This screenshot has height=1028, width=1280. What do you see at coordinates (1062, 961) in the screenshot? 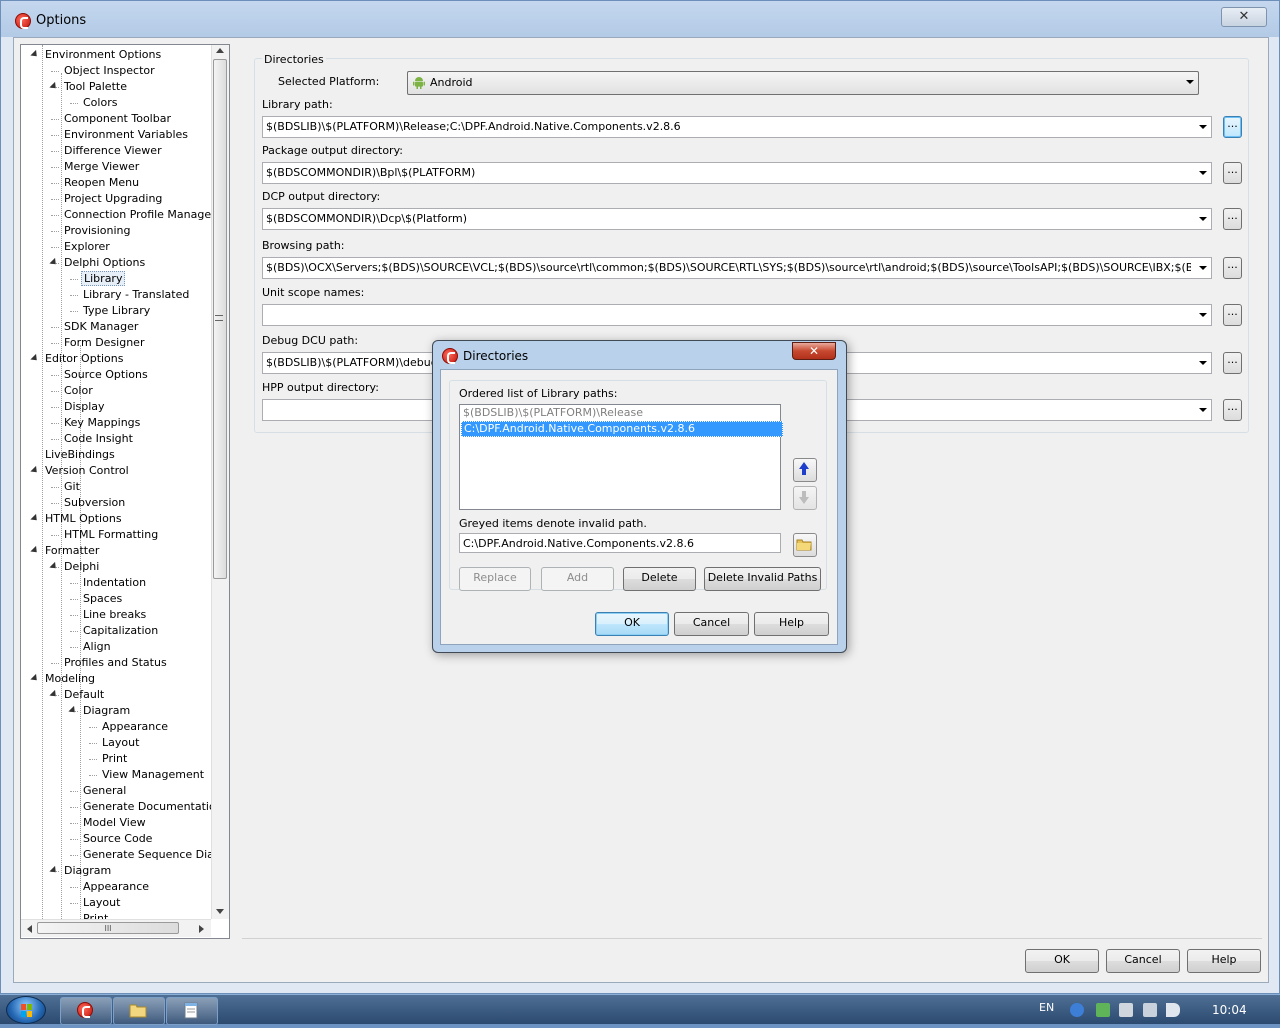
I see `ok-button: OK` at bounding box center [1062, 961].